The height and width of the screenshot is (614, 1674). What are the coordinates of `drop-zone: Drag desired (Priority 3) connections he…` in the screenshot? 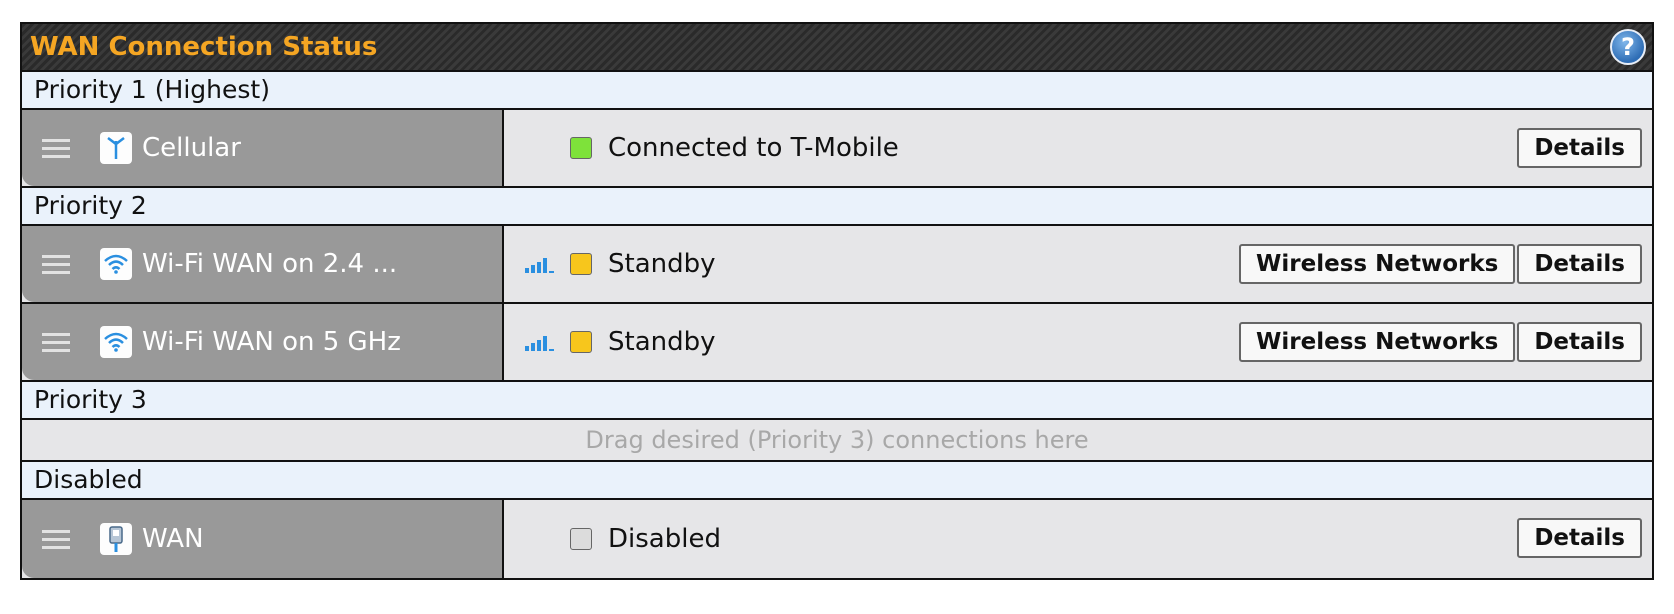 It's located at (837, 441).